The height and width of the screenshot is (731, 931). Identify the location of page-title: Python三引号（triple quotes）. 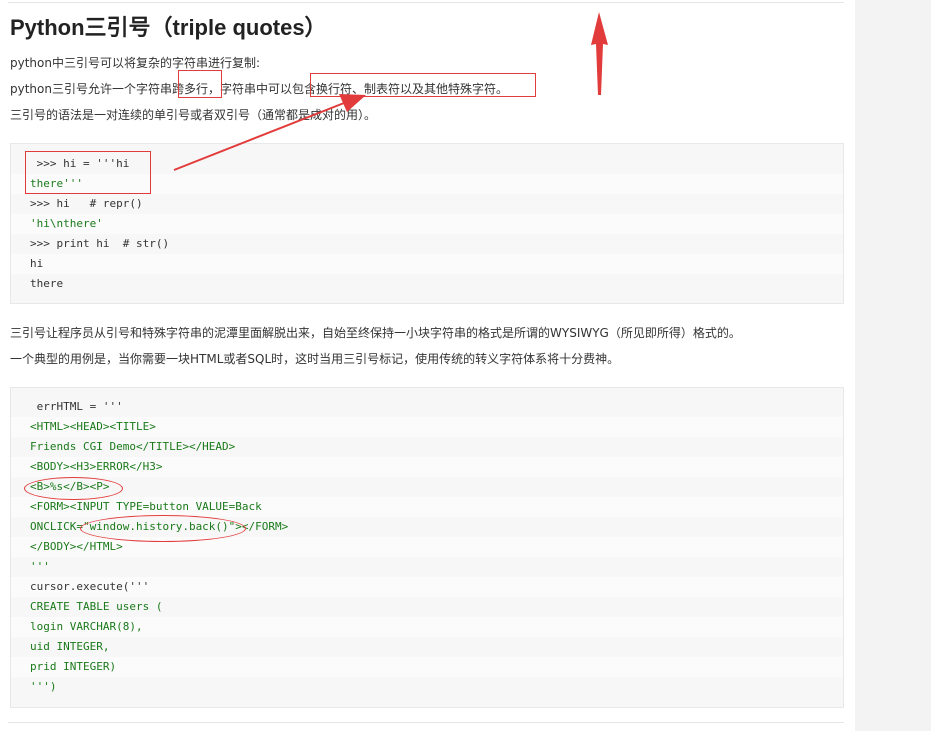
(168, 27).